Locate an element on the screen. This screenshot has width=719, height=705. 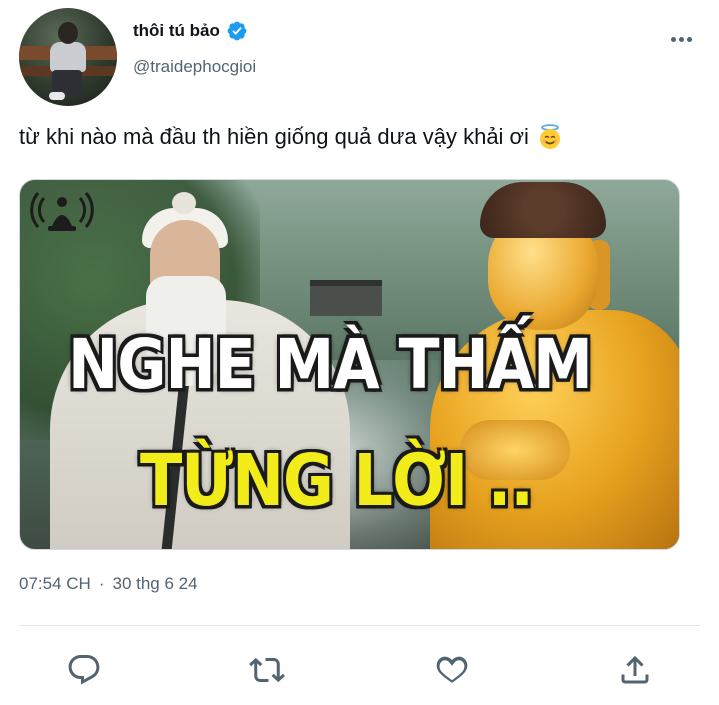
user-handle: @traidephocgioi is located at coordinates (194, 67).